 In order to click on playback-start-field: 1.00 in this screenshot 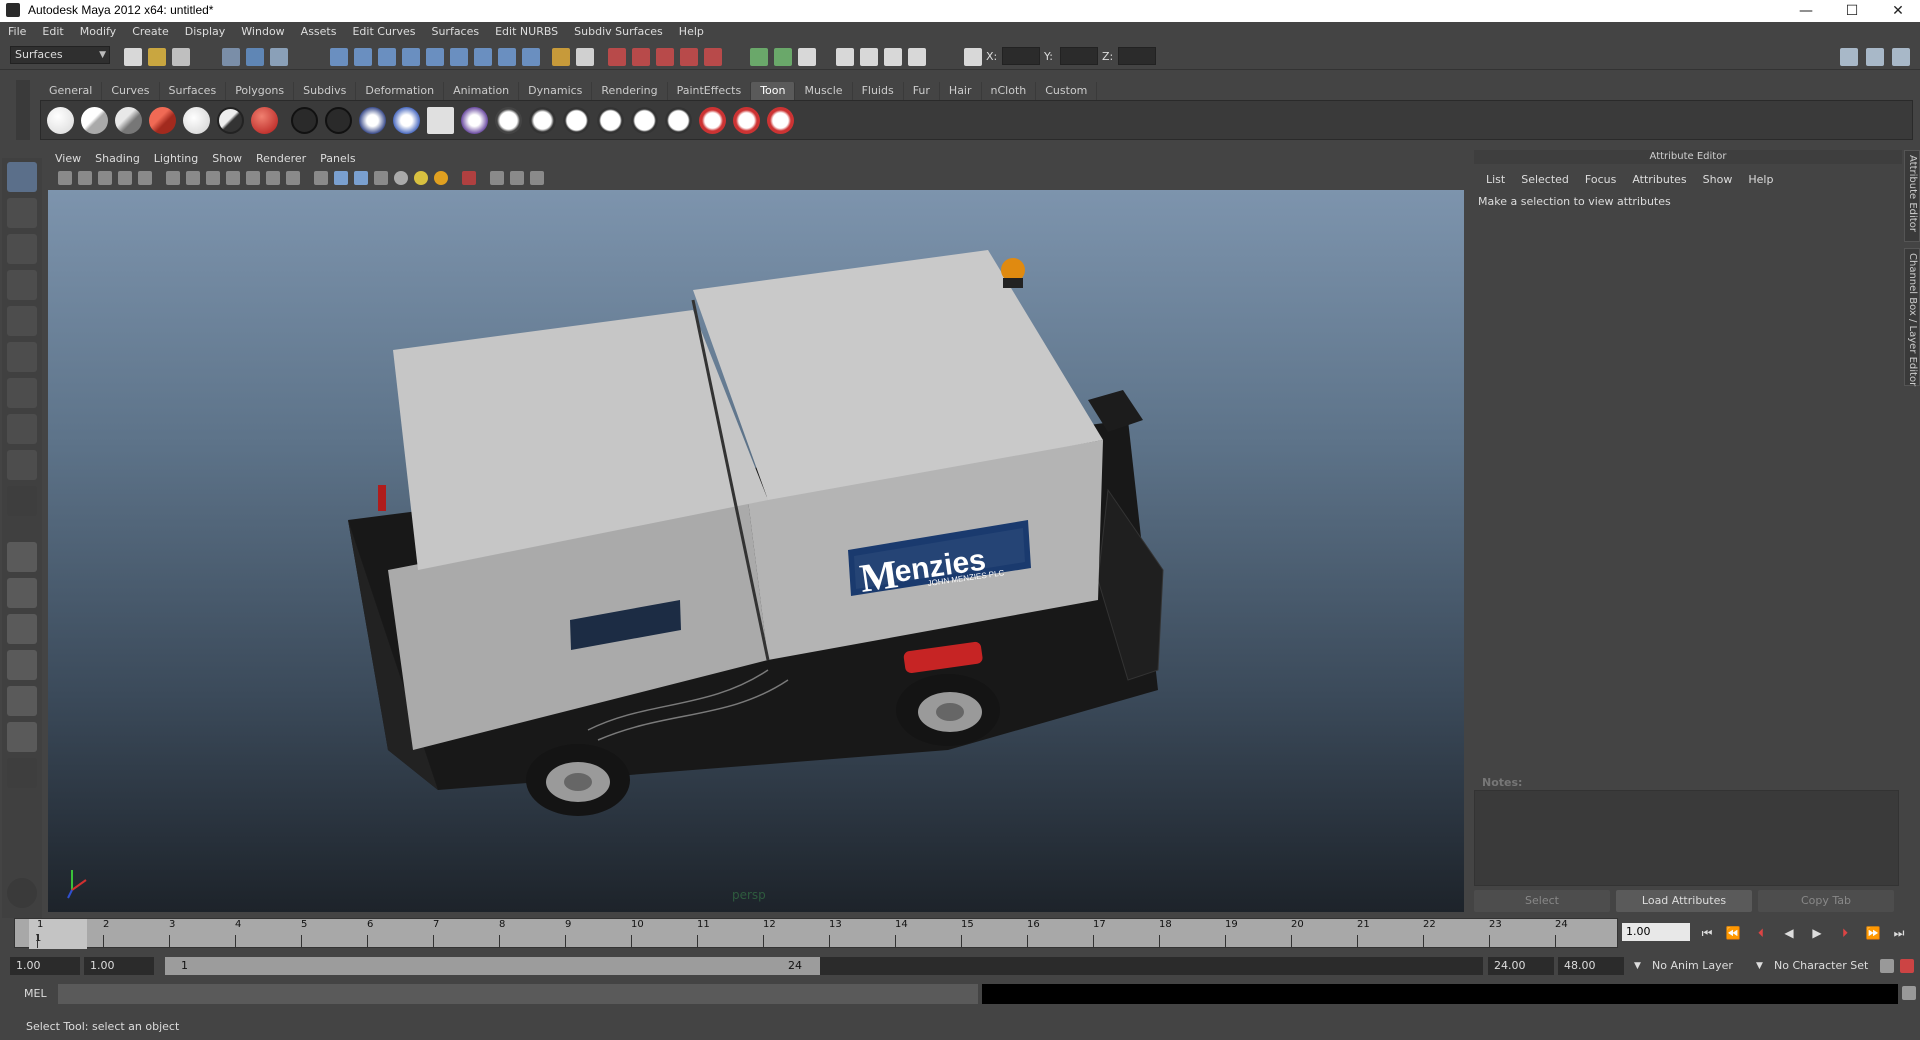, I will do `click(119, 966)`.